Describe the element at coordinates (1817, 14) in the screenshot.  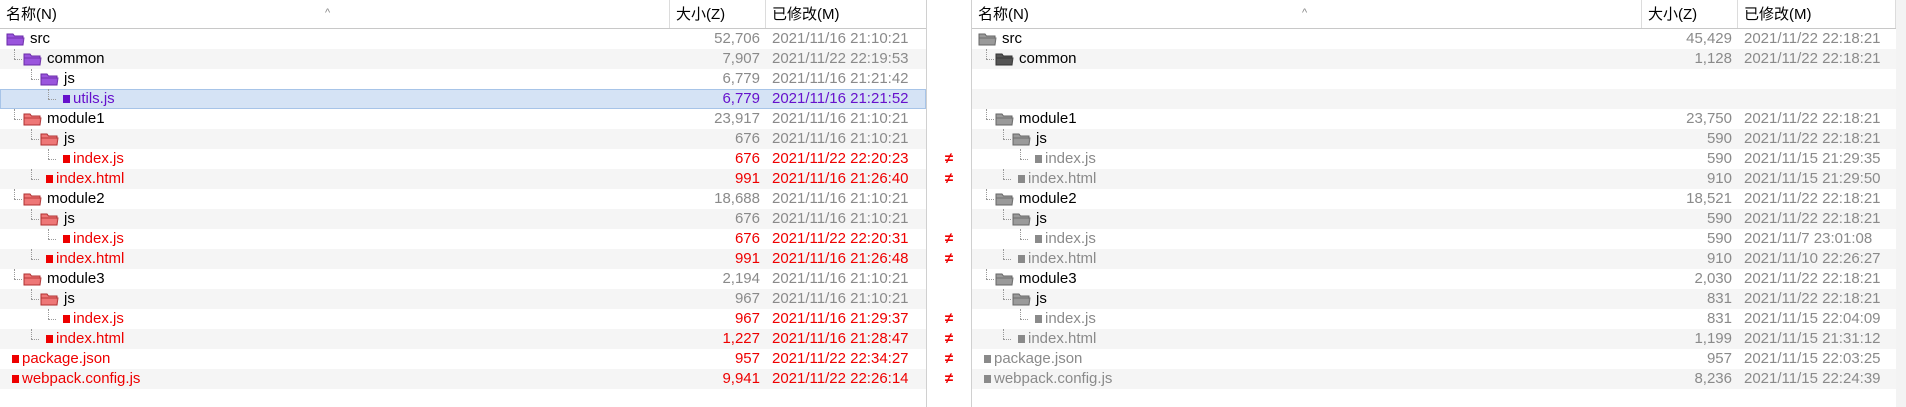
I see `modified-column-header-right: 已修改(M)` at that location.